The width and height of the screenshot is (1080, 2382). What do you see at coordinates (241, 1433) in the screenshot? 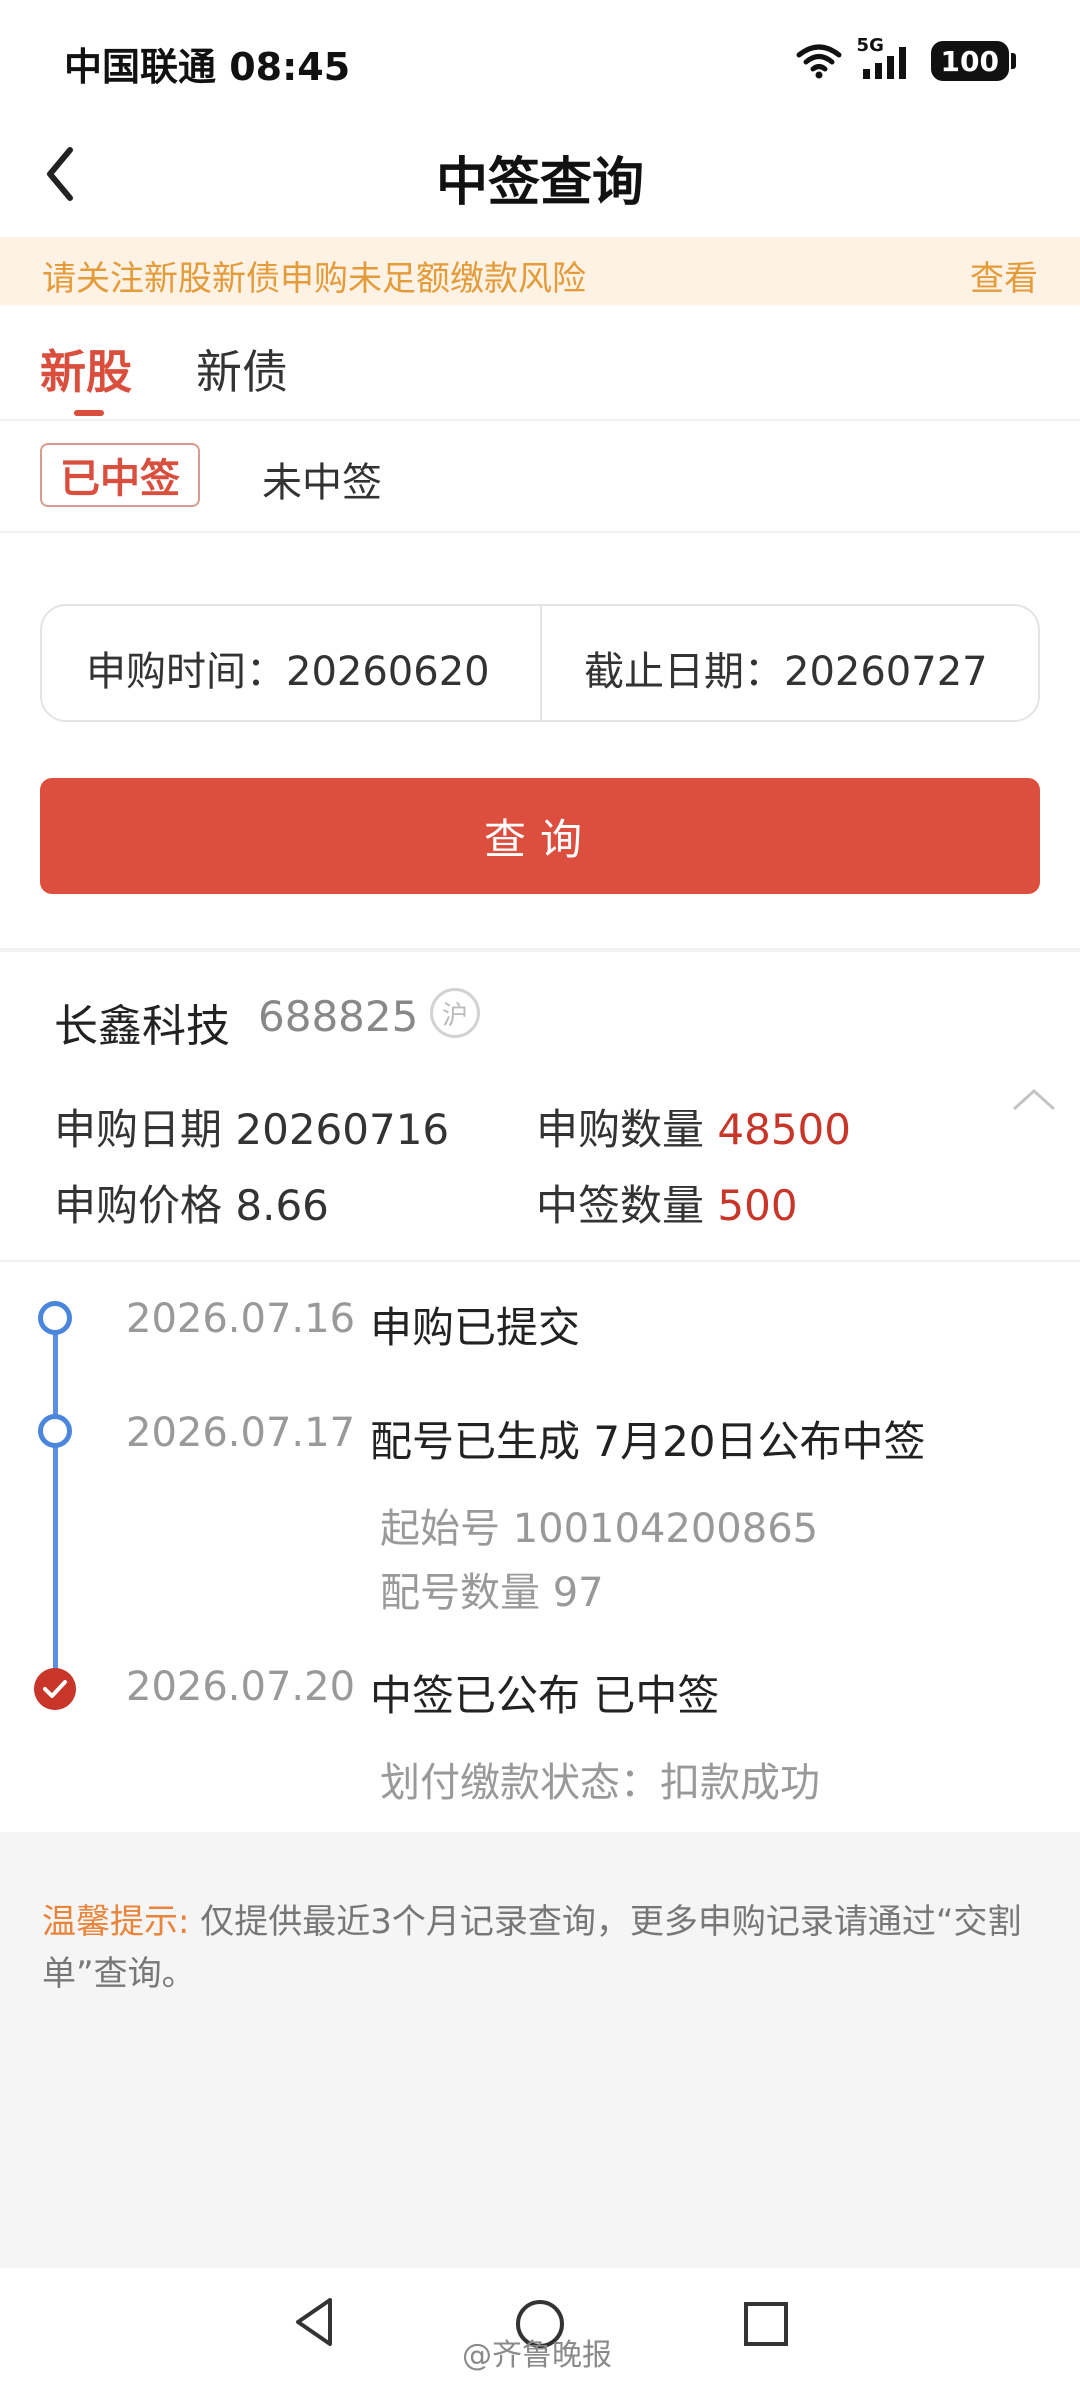
I see `timeline-date: 2026.07.17` at bounding box center [241, 1433].